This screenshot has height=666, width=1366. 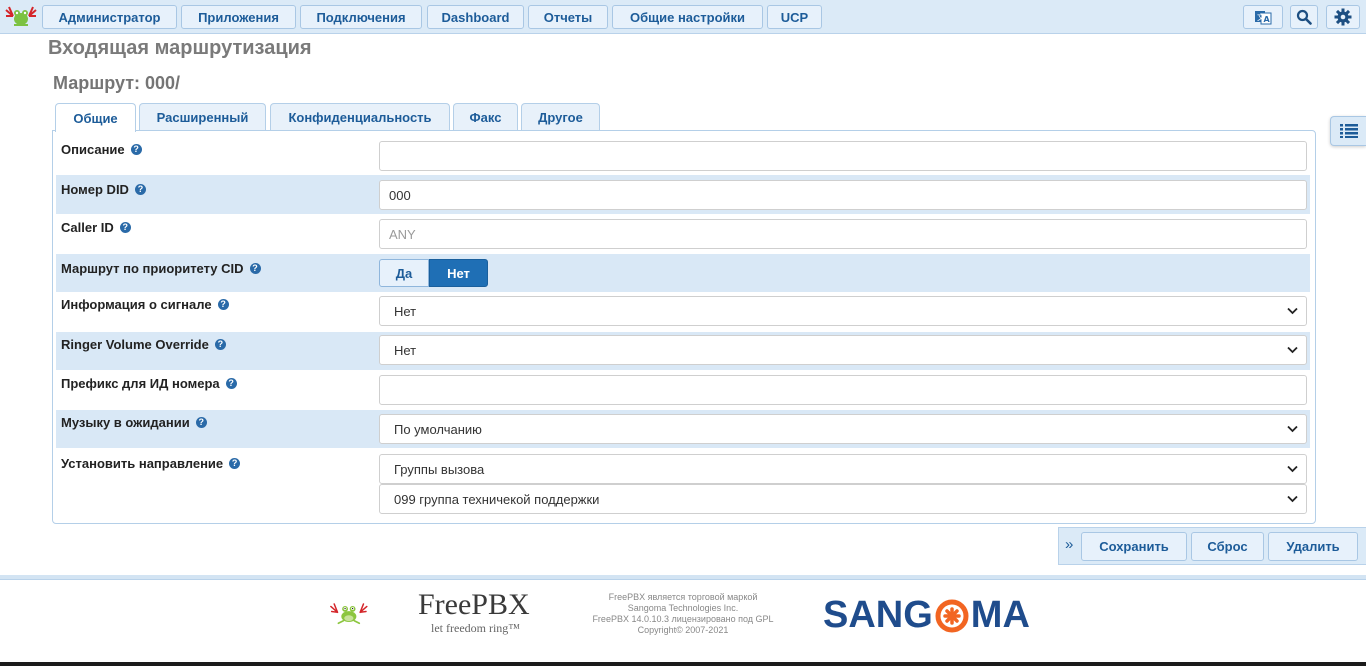 What do you see at coordinates (404, 273) in the screenshot?
I see `cid-priority-yes: Да` at bounding box center [404, 273].